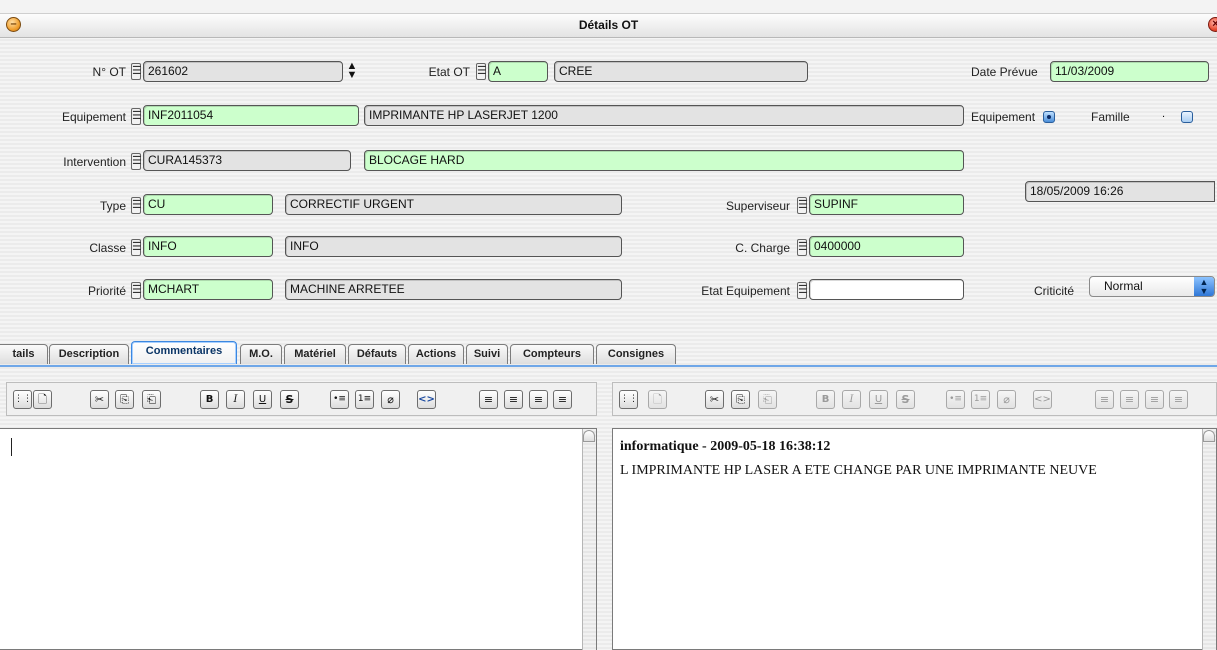  What do you see at coordinates (136, 205) in the screenshot?
I see `type-lookup-icon: ☰` at bounding box center [136, 205].